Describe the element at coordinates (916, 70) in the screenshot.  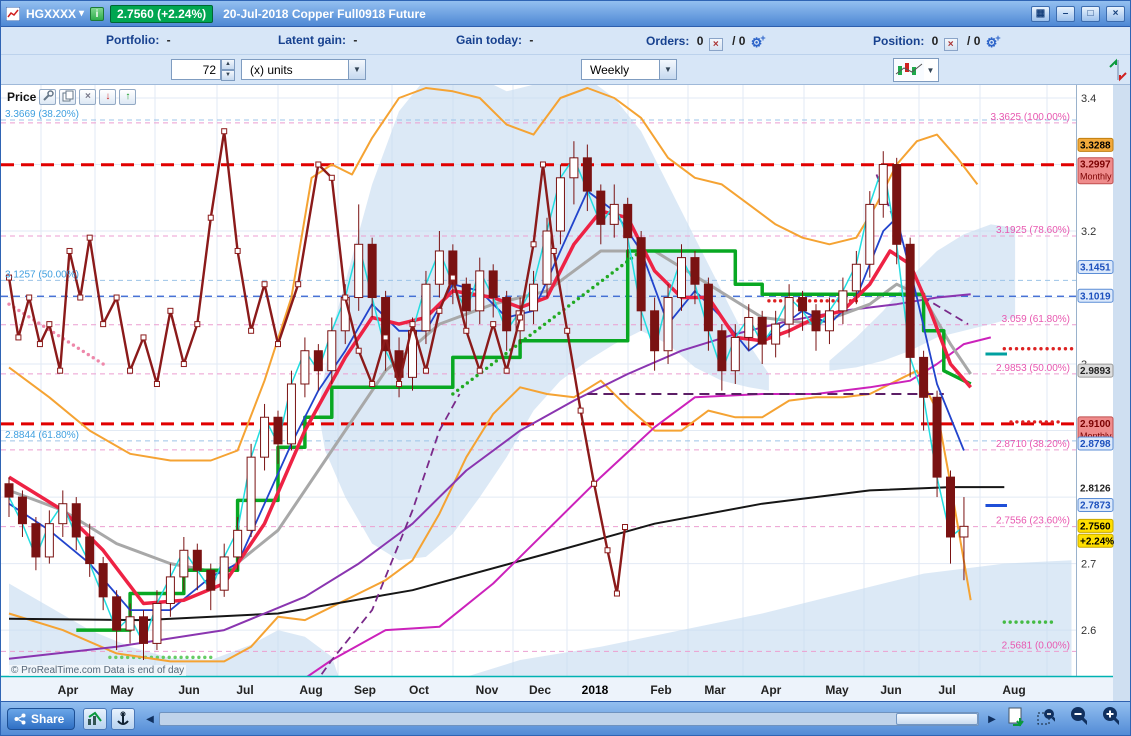
I see `chart-style-button: ▼` at that location.